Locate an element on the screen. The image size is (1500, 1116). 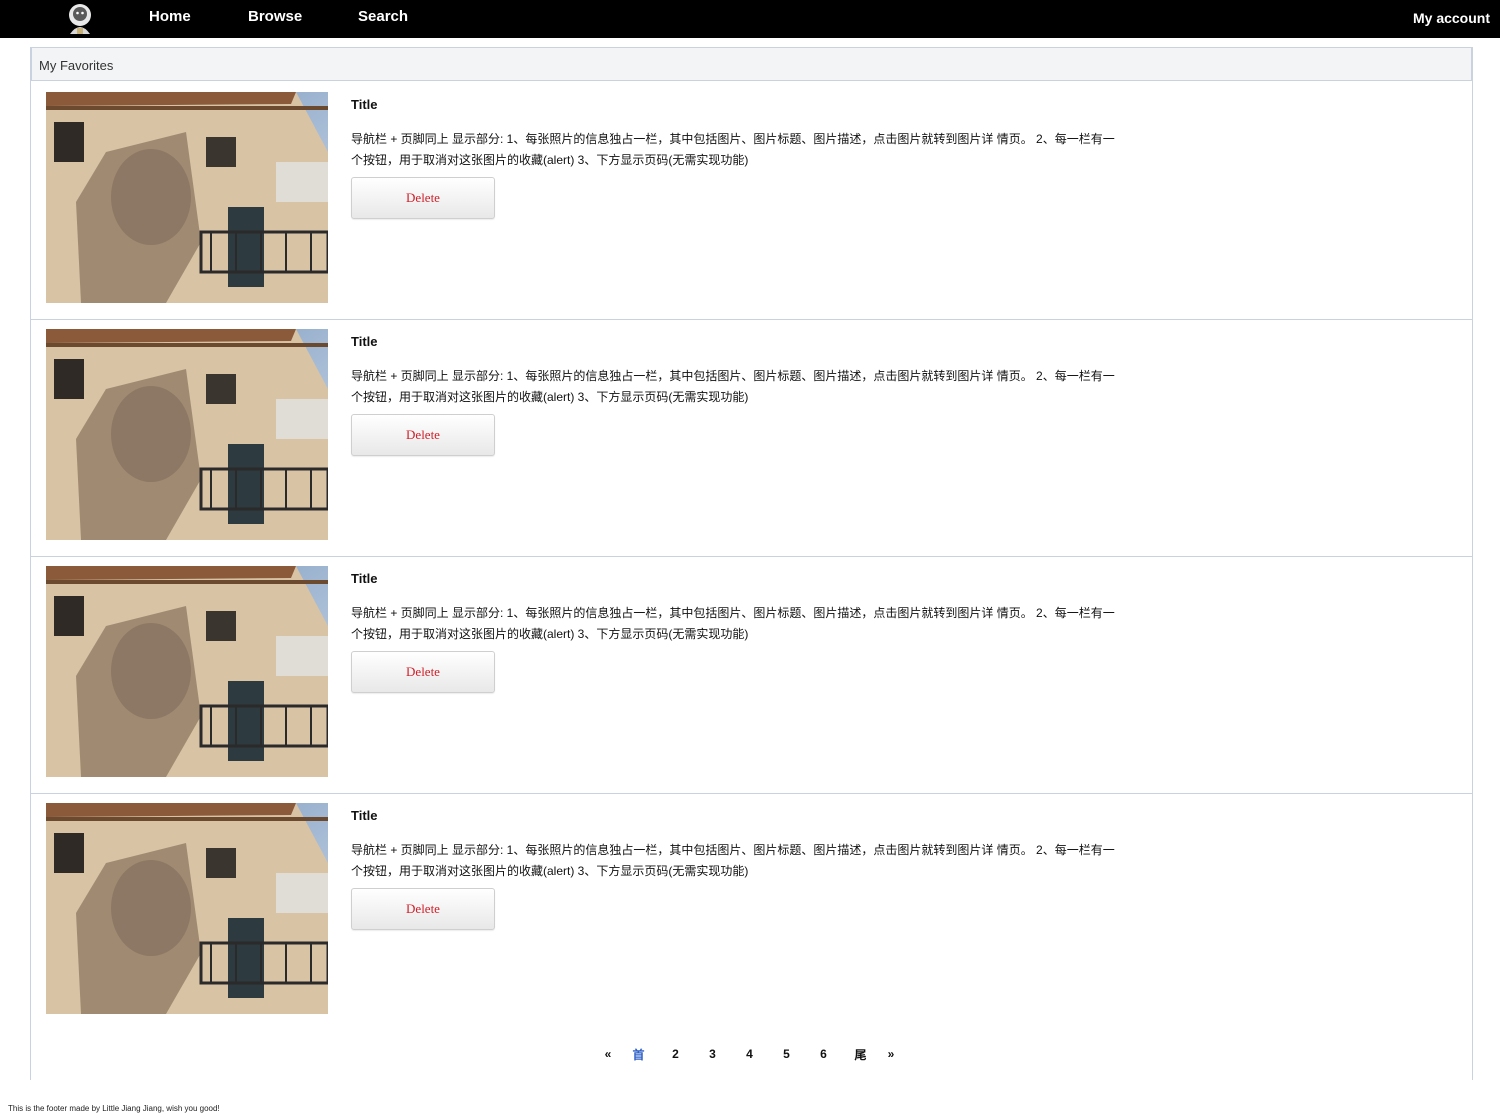
pagination-page-5: 5 is located at coordinates (786, 1054).